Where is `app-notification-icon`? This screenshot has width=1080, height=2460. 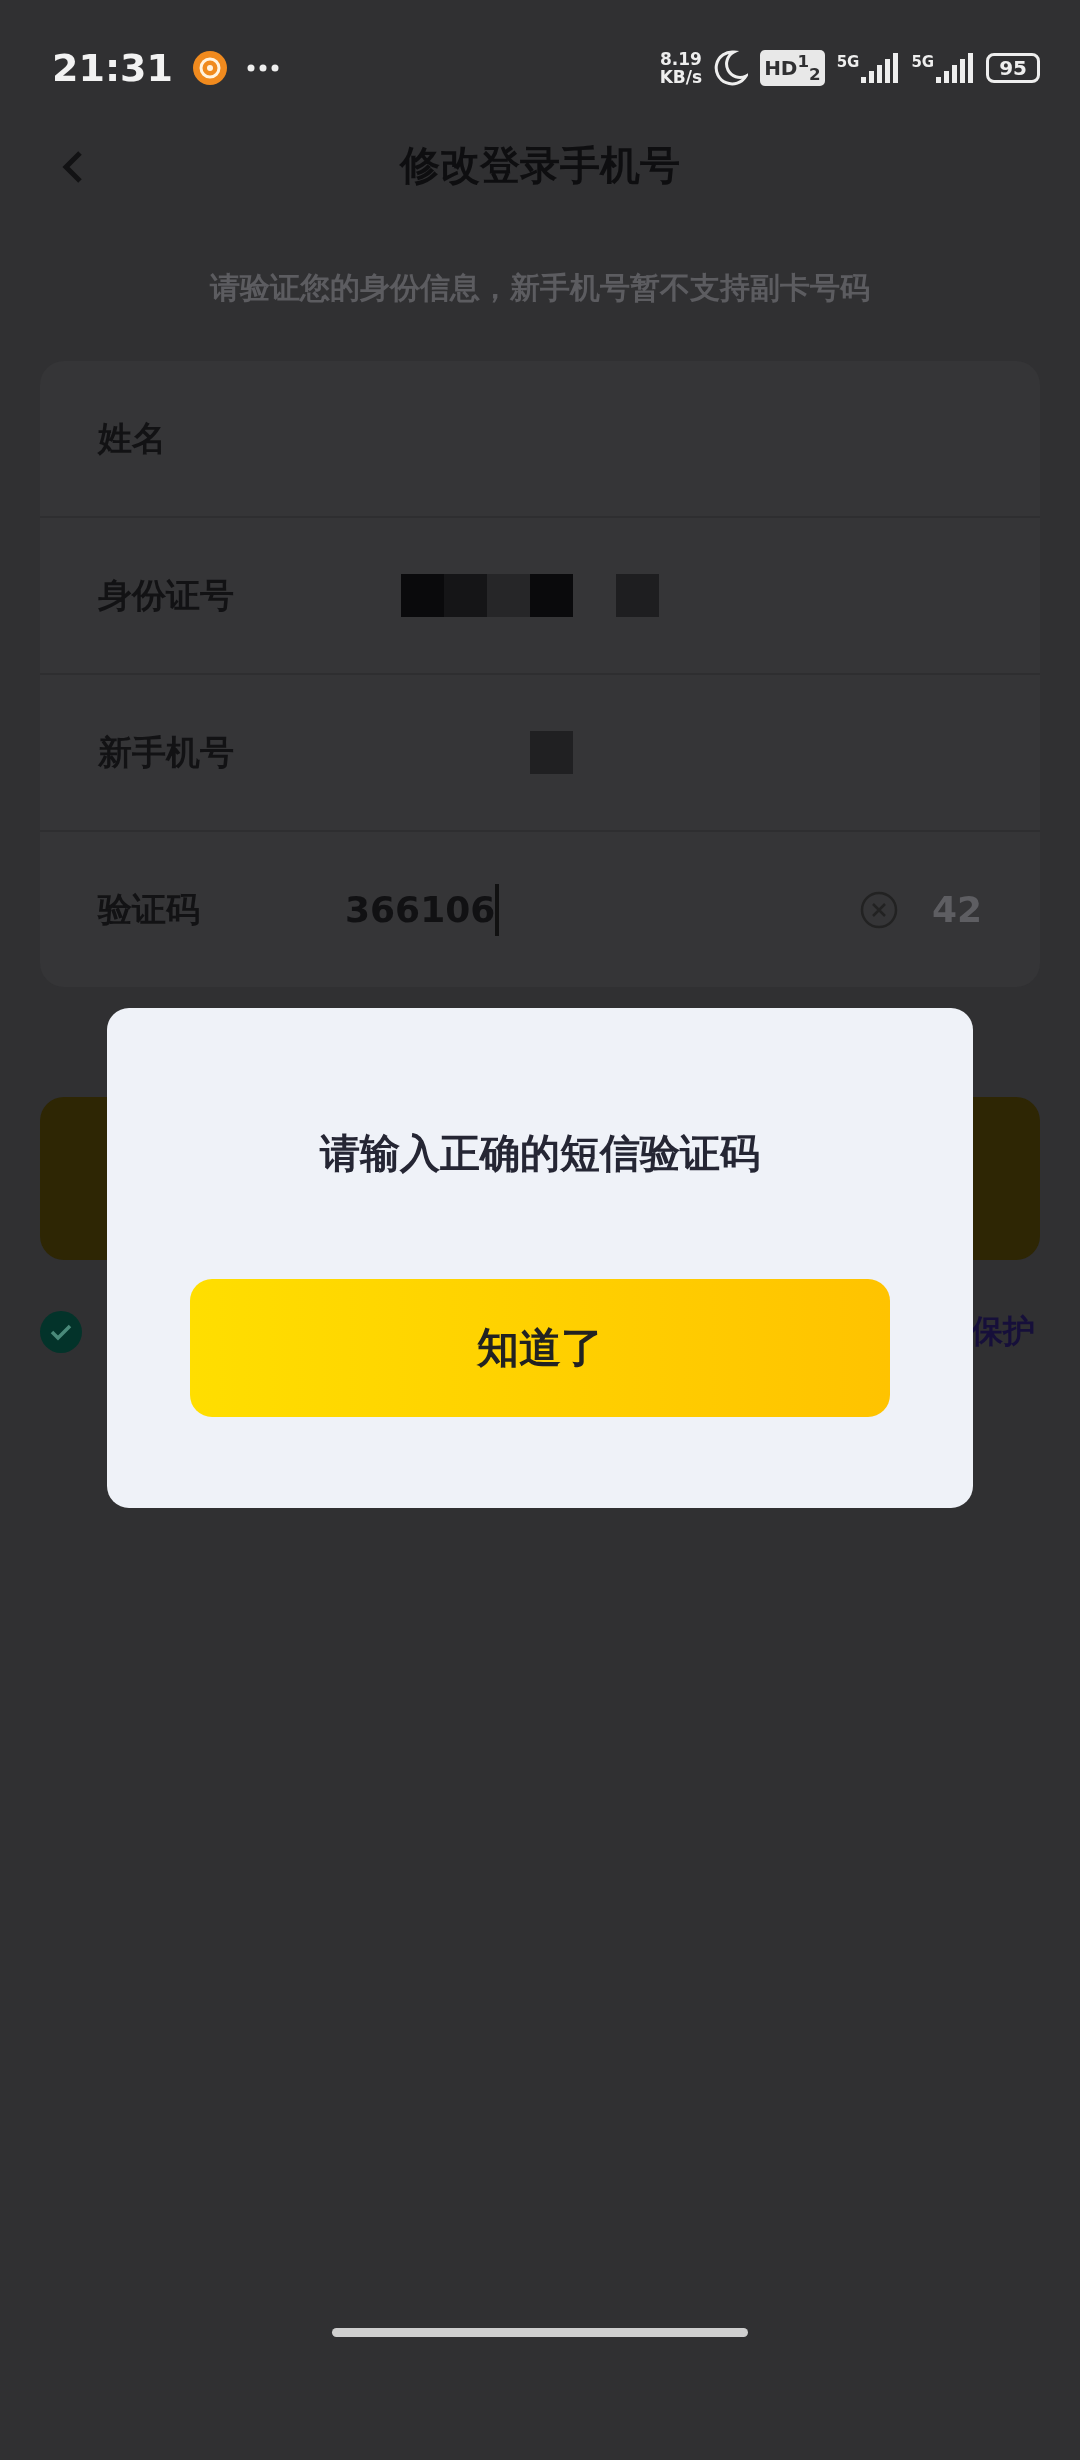
app-notification-icon is located at coordinates (209, 68).